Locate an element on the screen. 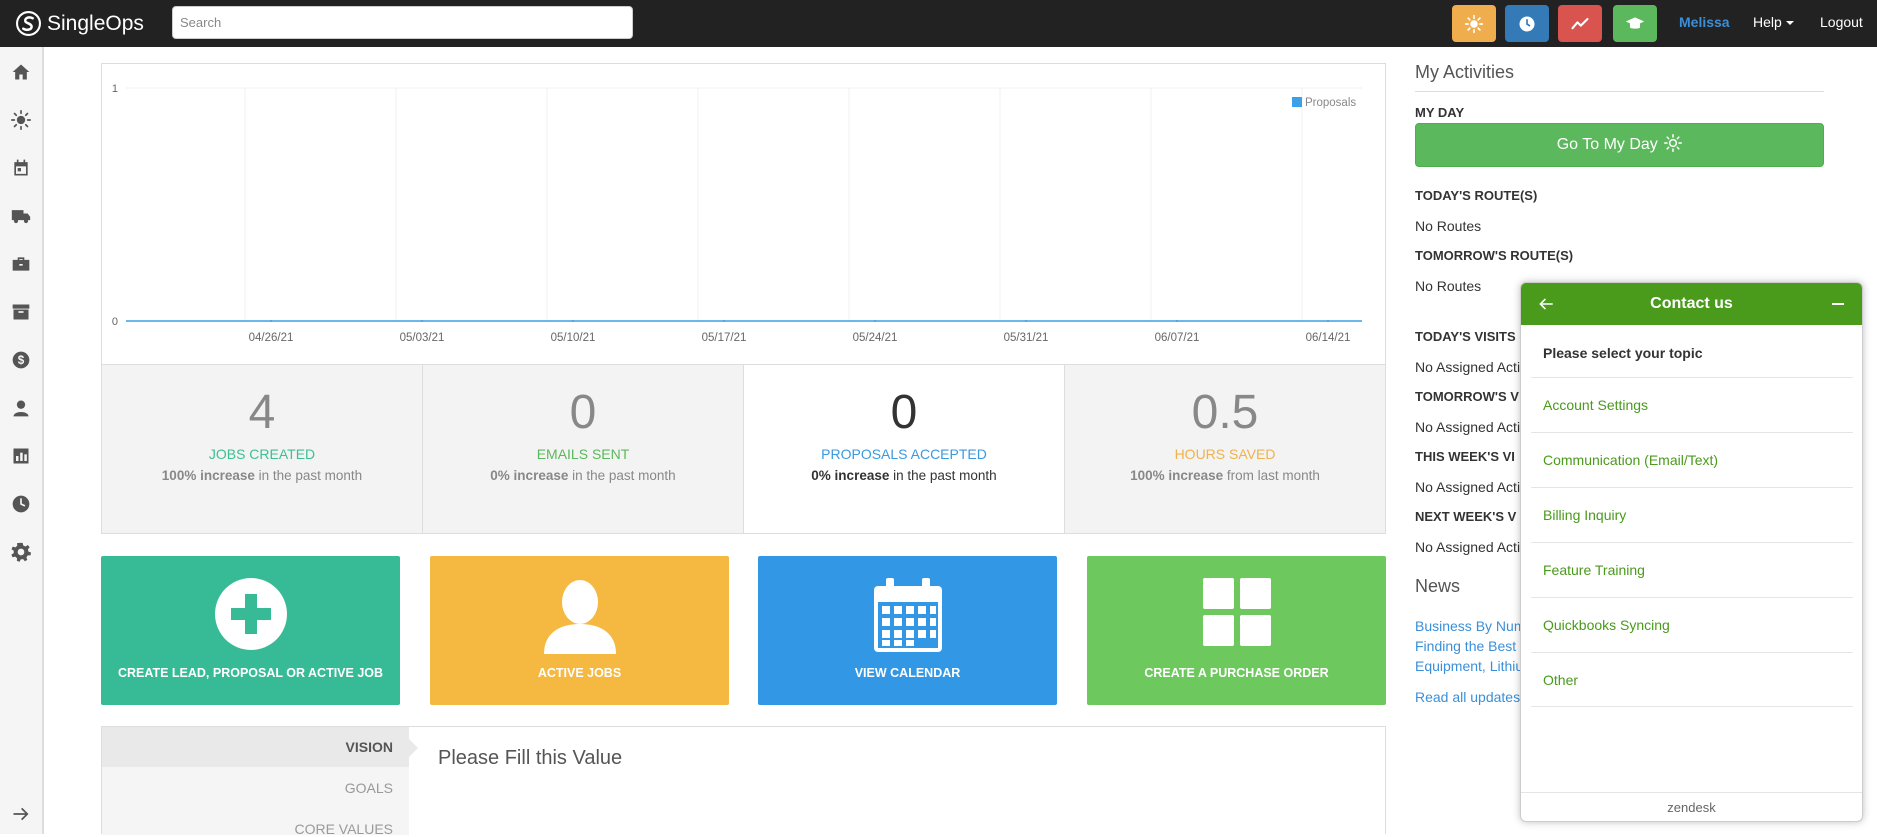 The width and height of the screenshot is (1877, 837). user-icon is located at coordinates (21, 408).